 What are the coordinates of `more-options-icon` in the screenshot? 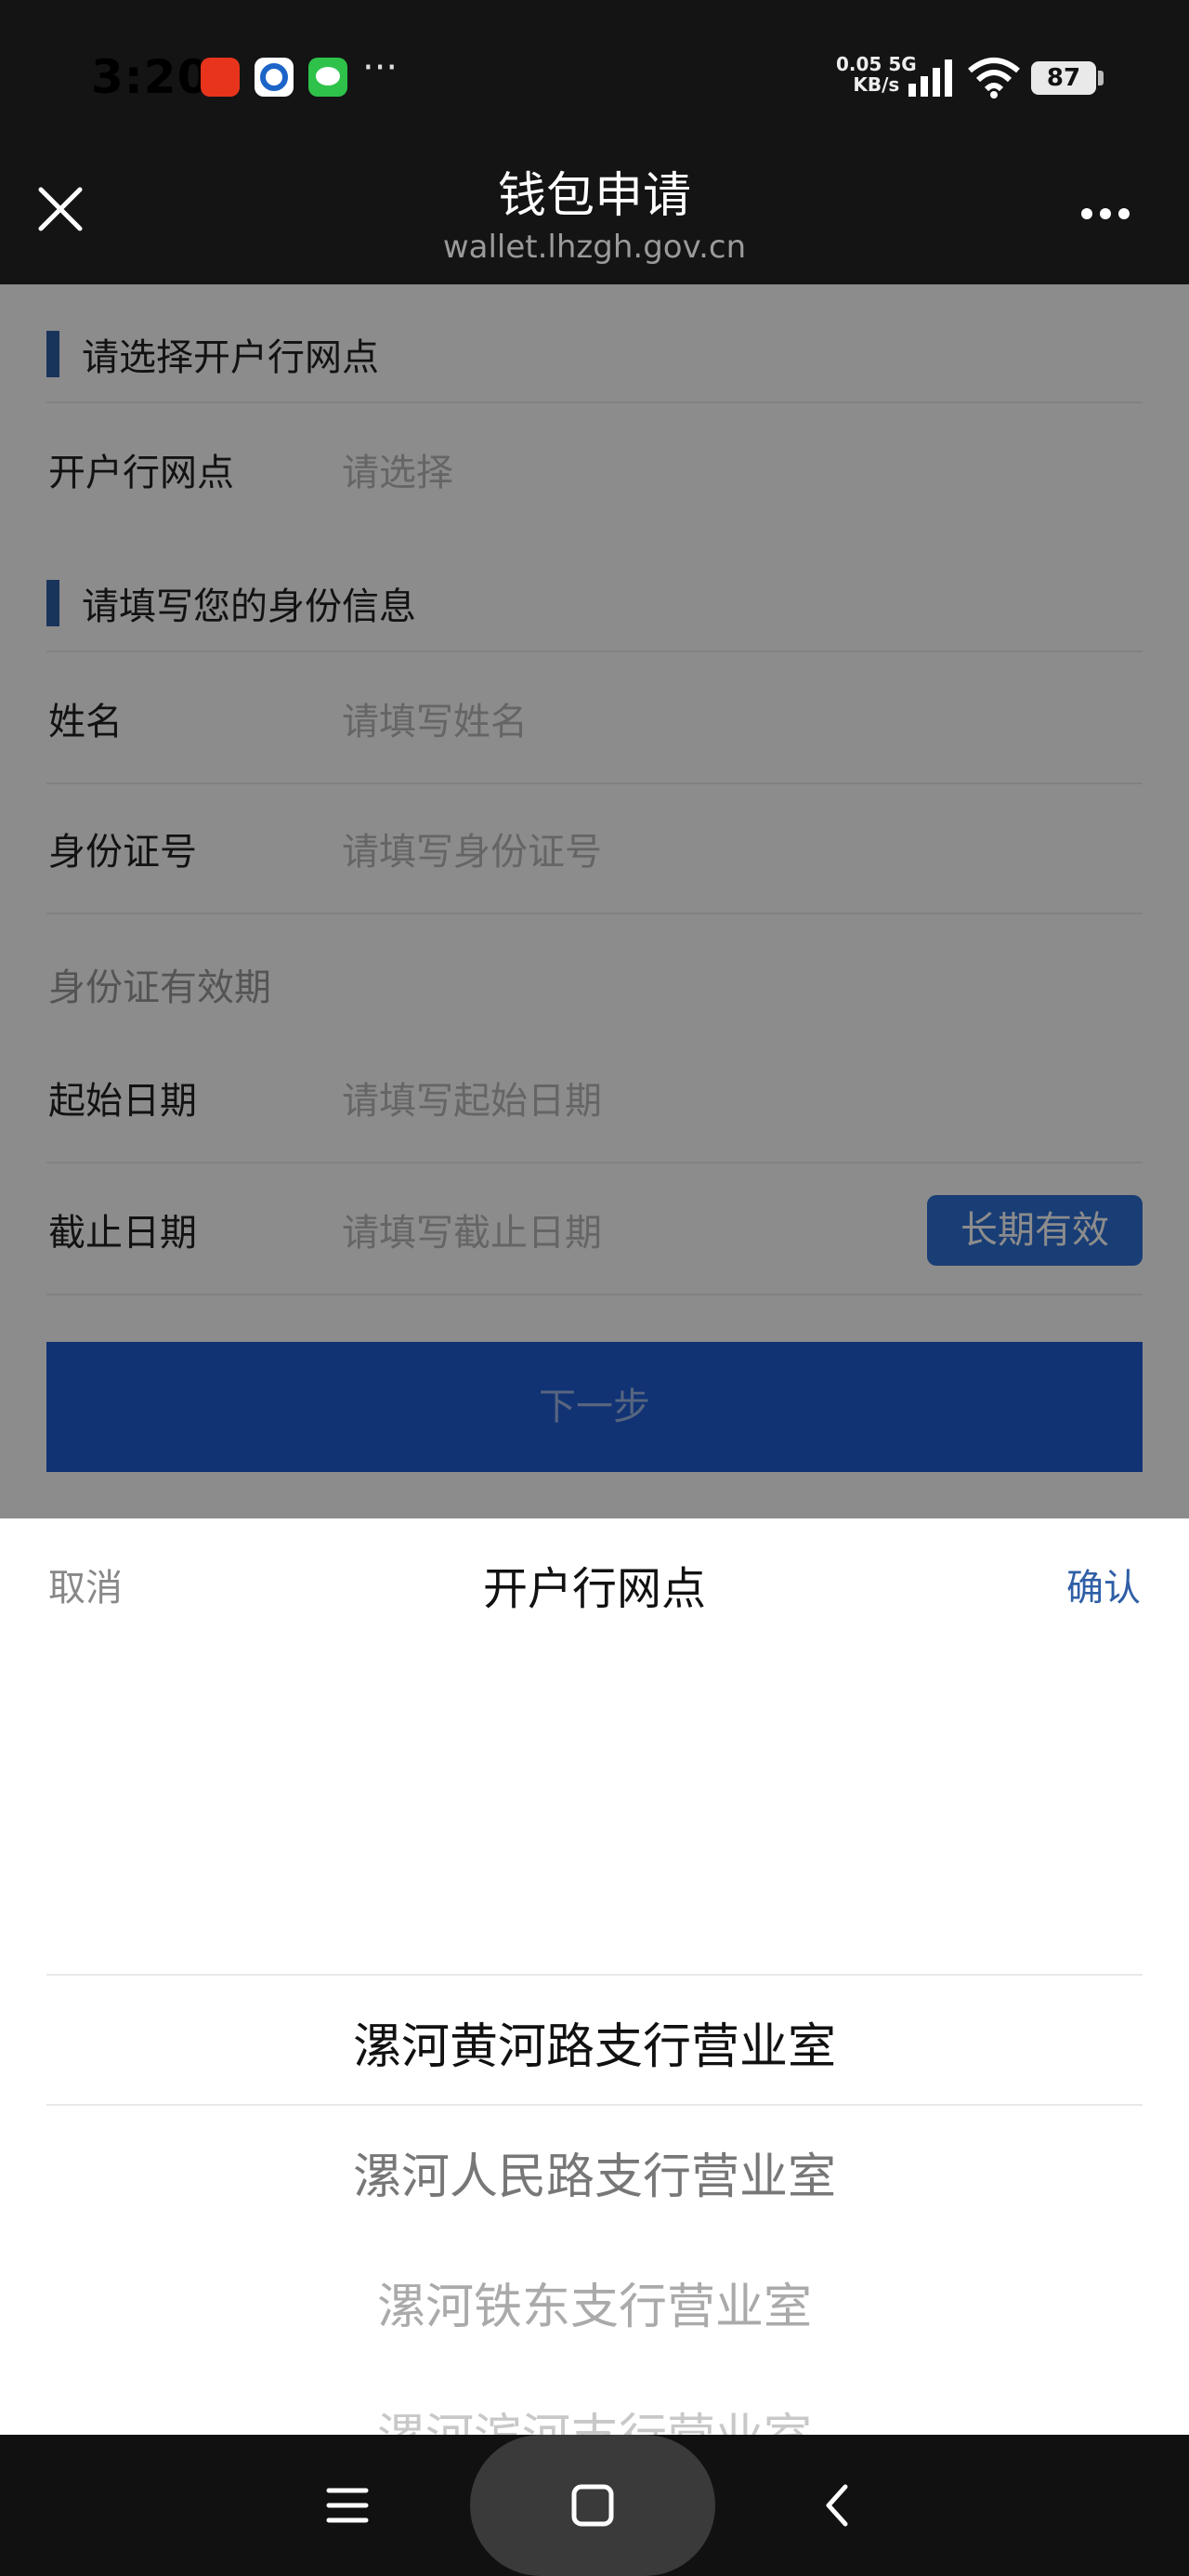 It's located at (1105, 214).